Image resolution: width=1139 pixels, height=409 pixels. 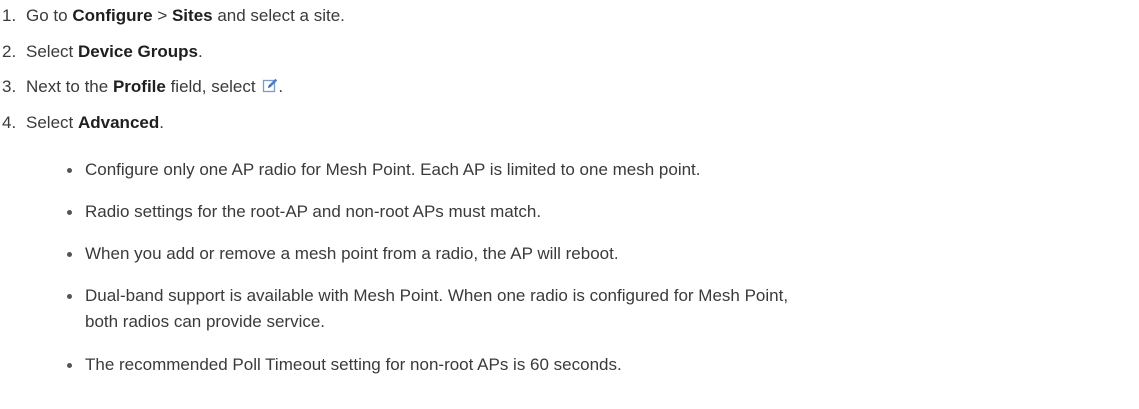 I want to click on step-text: field, select, so click(x=213, y=86).